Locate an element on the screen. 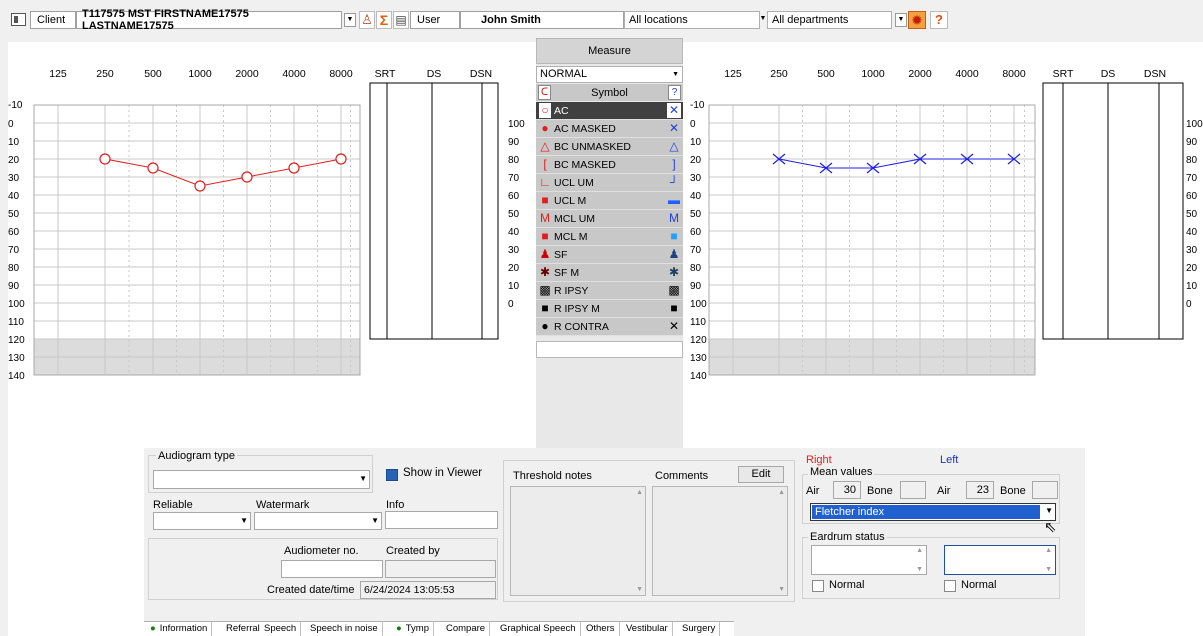 The height and width of the screenshot is (636, 1203). user-name: John Smith is located at coordinates (542, 20).